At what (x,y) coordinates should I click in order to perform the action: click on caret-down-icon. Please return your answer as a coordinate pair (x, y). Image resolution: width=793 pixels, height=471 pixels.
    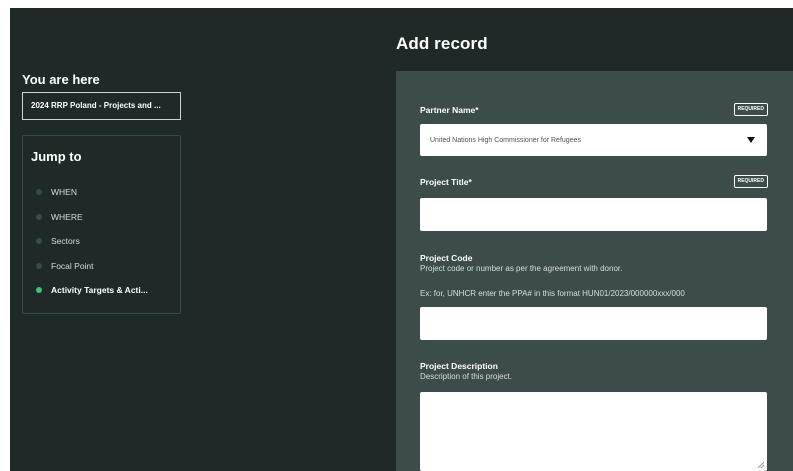
    Looking at the image, I should click on (751, 140).